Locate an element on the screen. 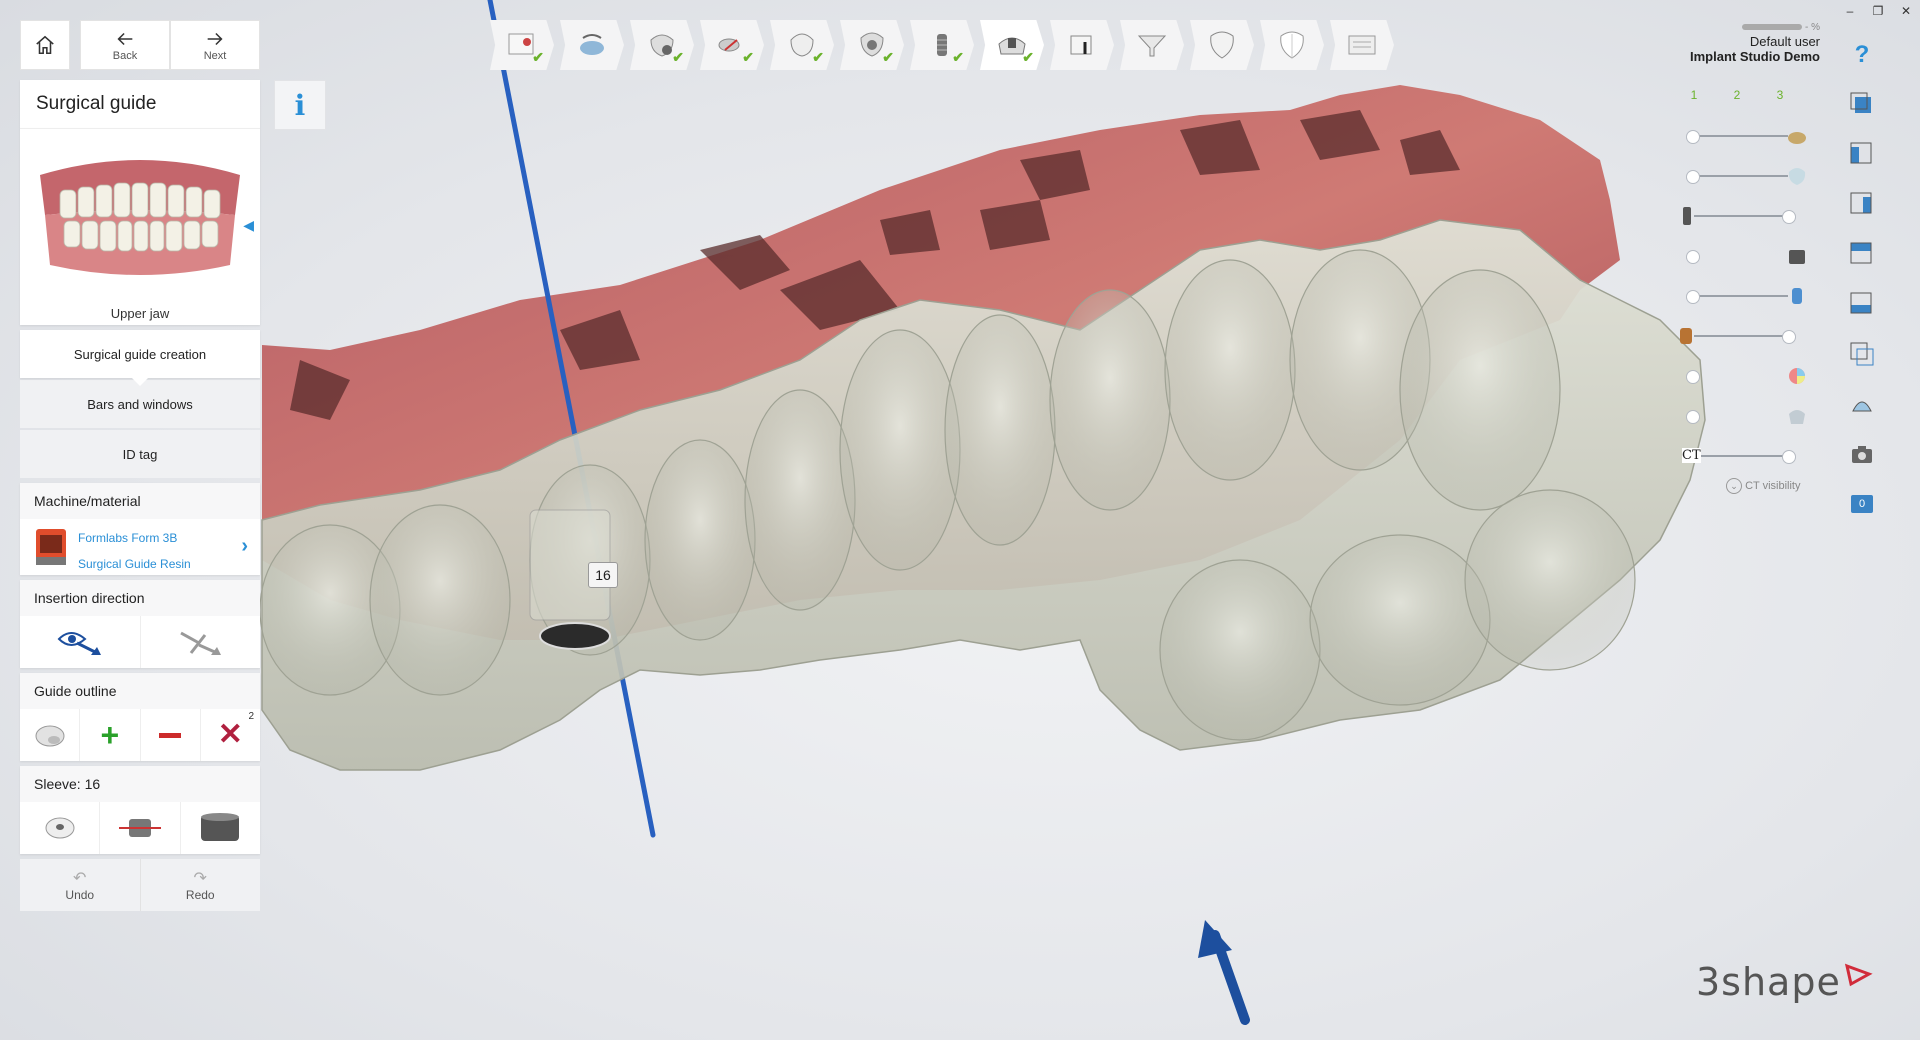 This screenshot has width=1920, height=1040. material-name: Surgical Guide Resin is located at coordinates (134, 564).